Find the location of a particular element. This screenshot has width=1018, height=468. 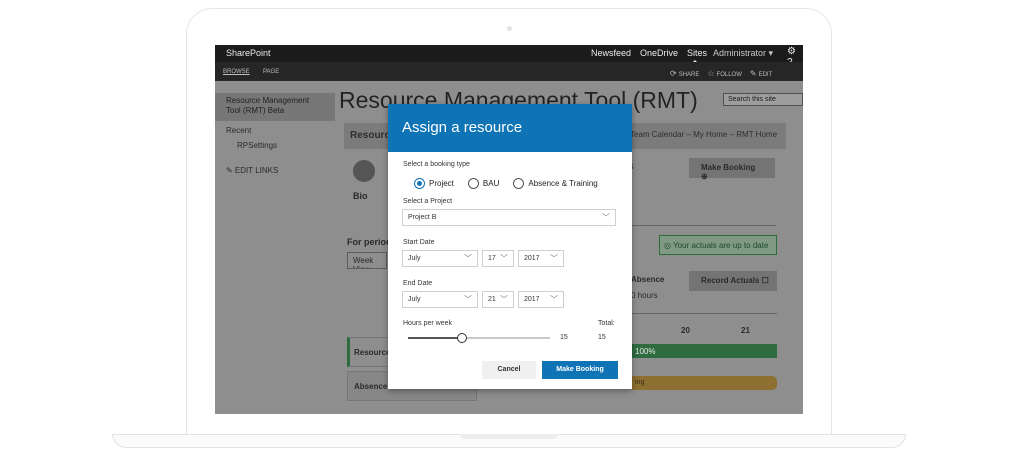

project-label: Select a Project is located at coordinates (428, 201).